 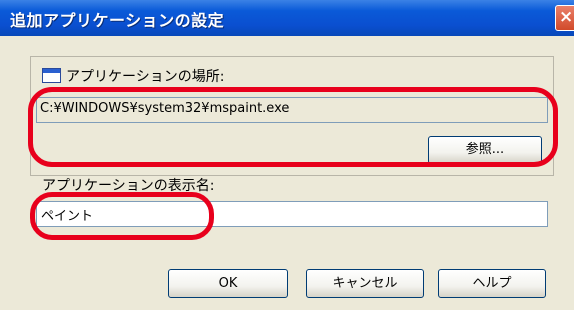 I want to click on window-icon, so click(x=51, y=75).